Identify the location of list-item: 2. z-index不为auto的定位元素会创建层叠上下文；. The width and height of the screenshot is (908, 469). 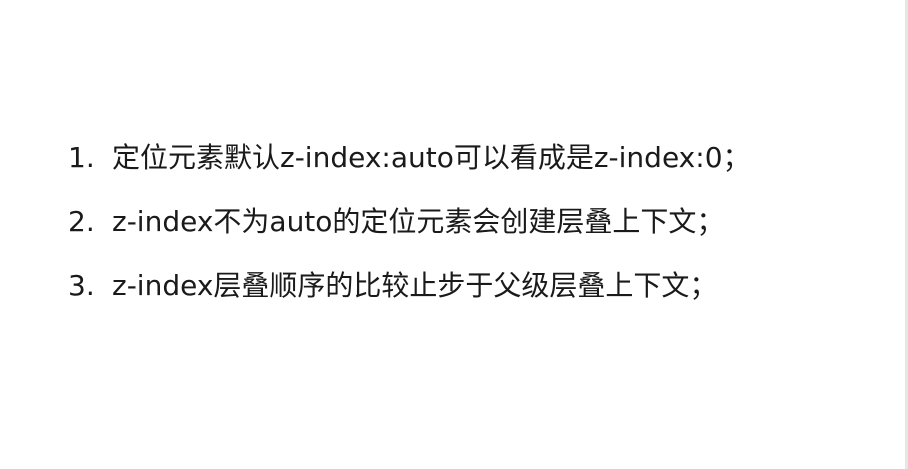
(468, 234).